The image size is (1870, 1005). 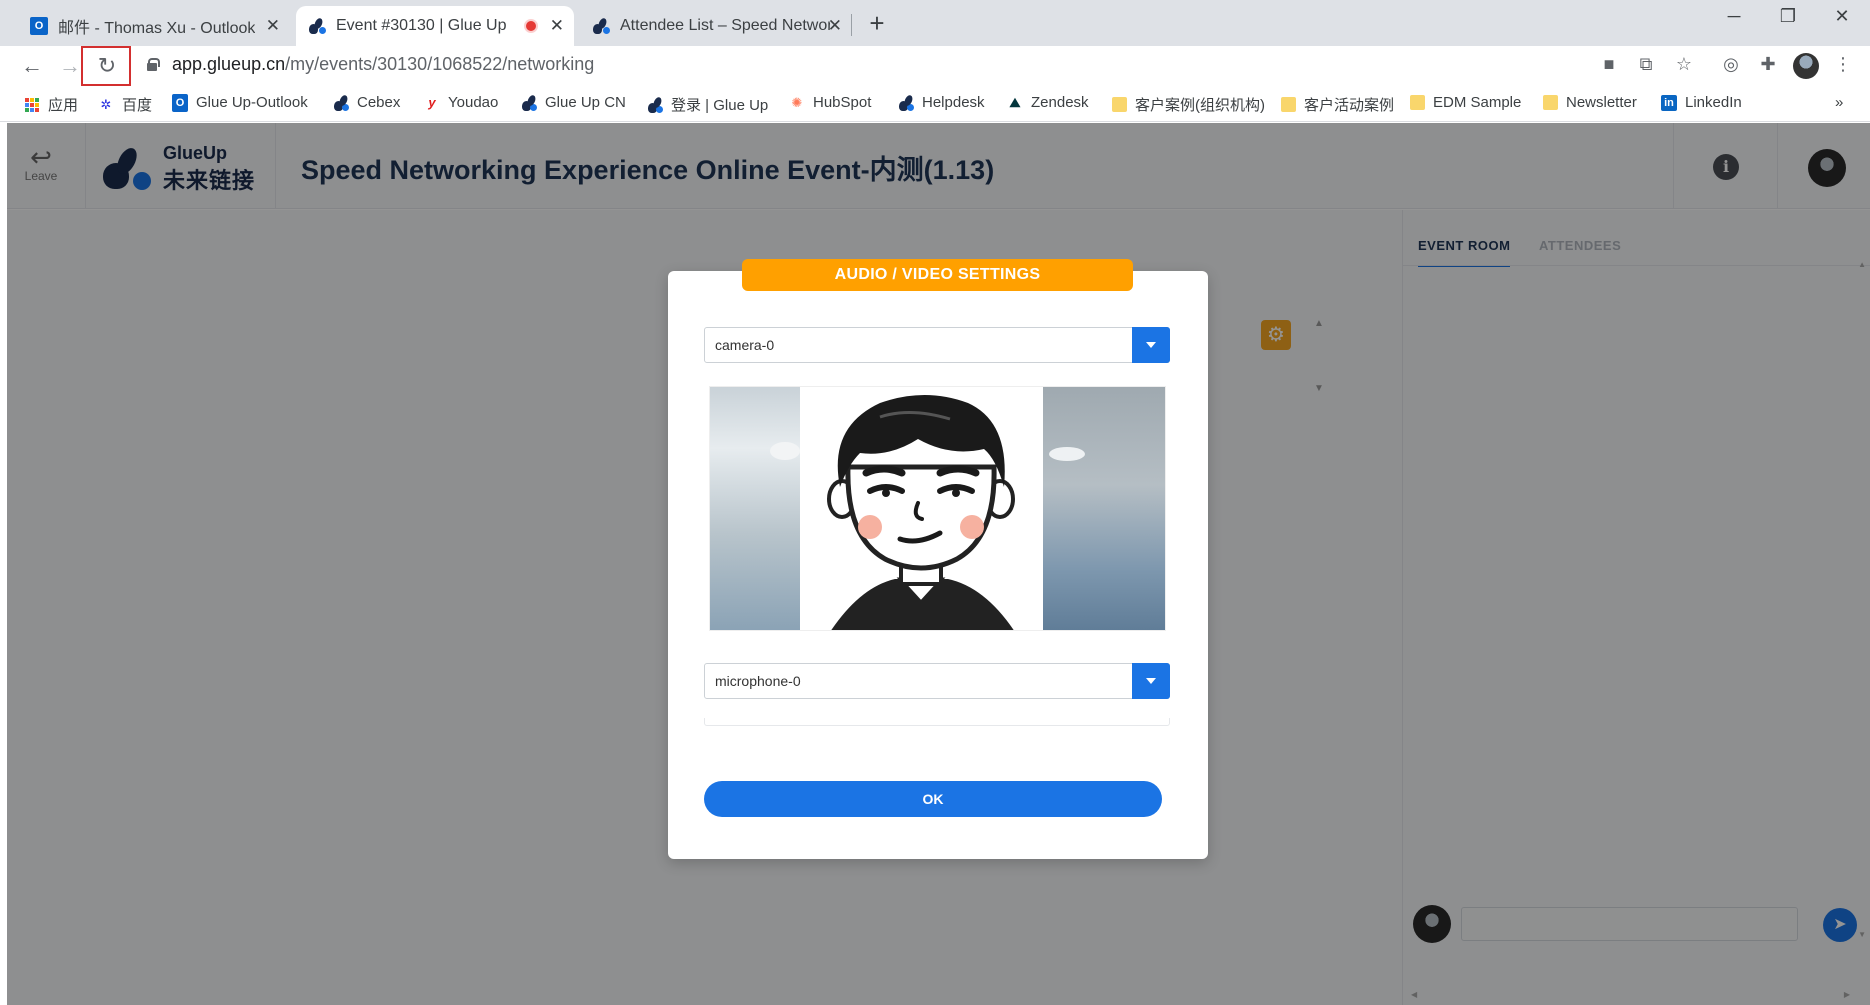 I want to click on camera-select: camera-0, so click(x=937, y=345).